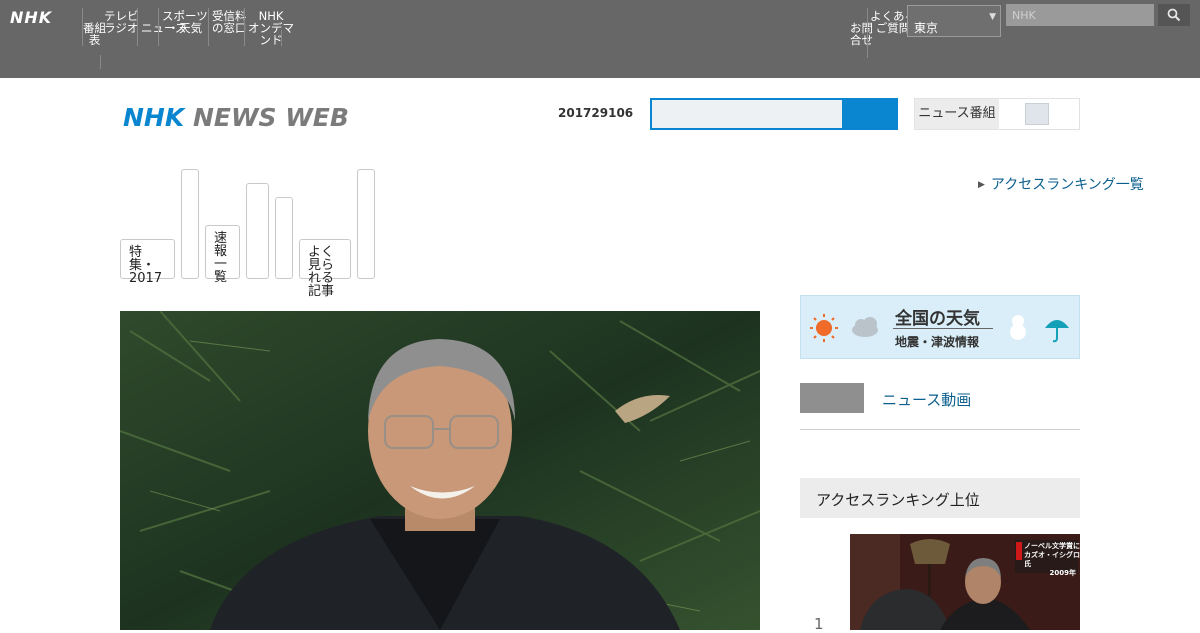 The image size is (1200, 633). Describe the element at coordinates (940, 498) in the screenshot. I see `ranking-heading: アクセスランキング上位` at that location.